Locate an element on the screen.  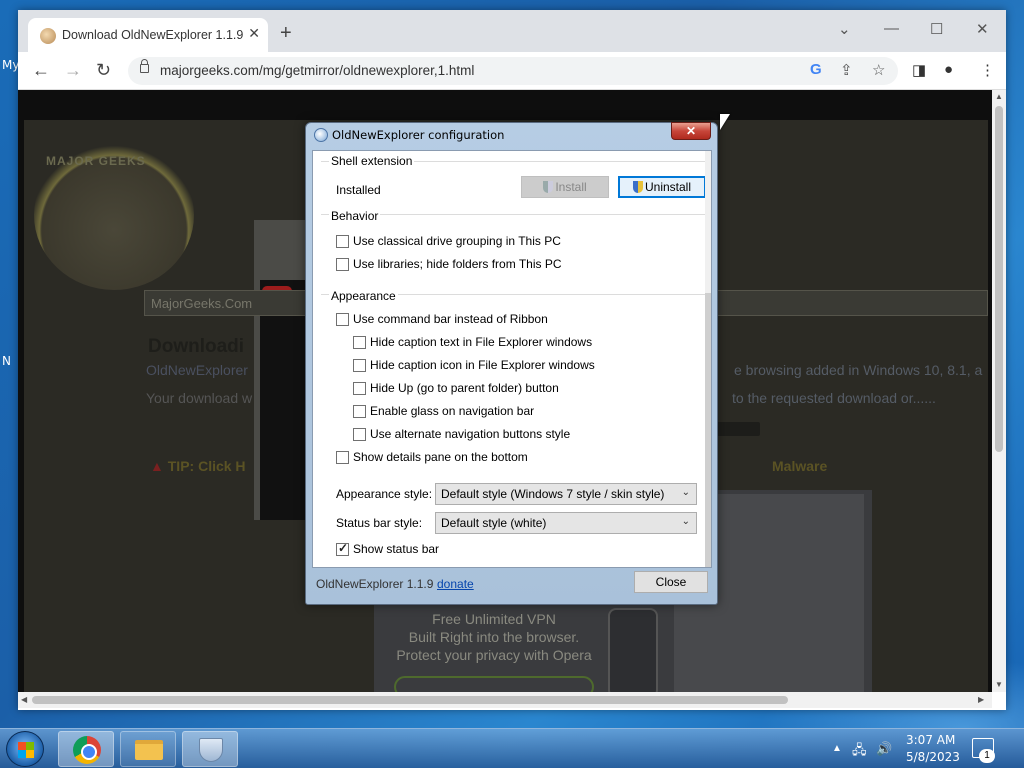
minimize-button: — is located at coordinates (891, 28).